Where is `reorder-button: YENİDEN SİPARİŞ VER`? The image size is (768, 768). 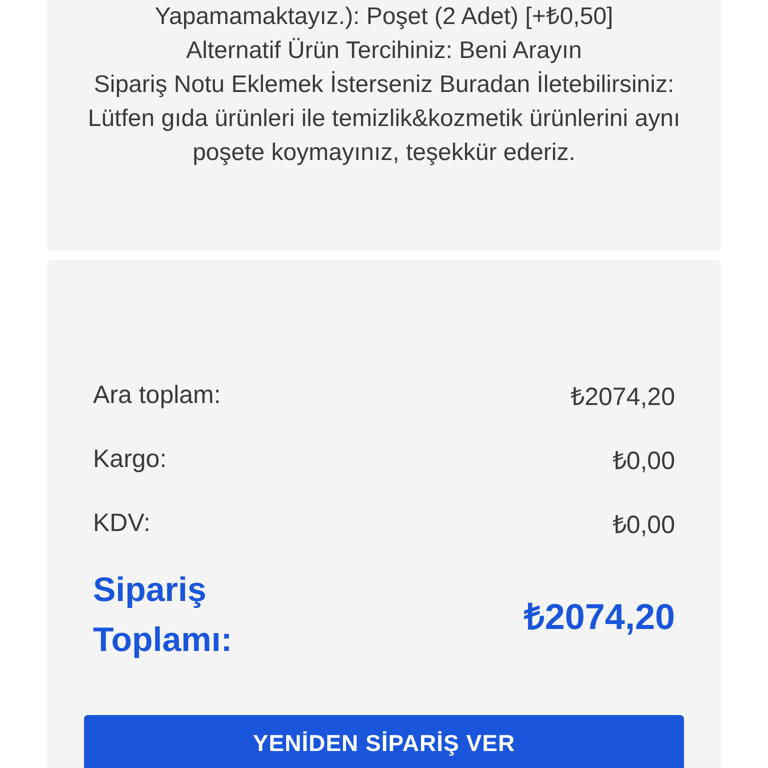 reorder-button: YENİDEN SİPARİŞ VER is located at coordinates (384, 741).